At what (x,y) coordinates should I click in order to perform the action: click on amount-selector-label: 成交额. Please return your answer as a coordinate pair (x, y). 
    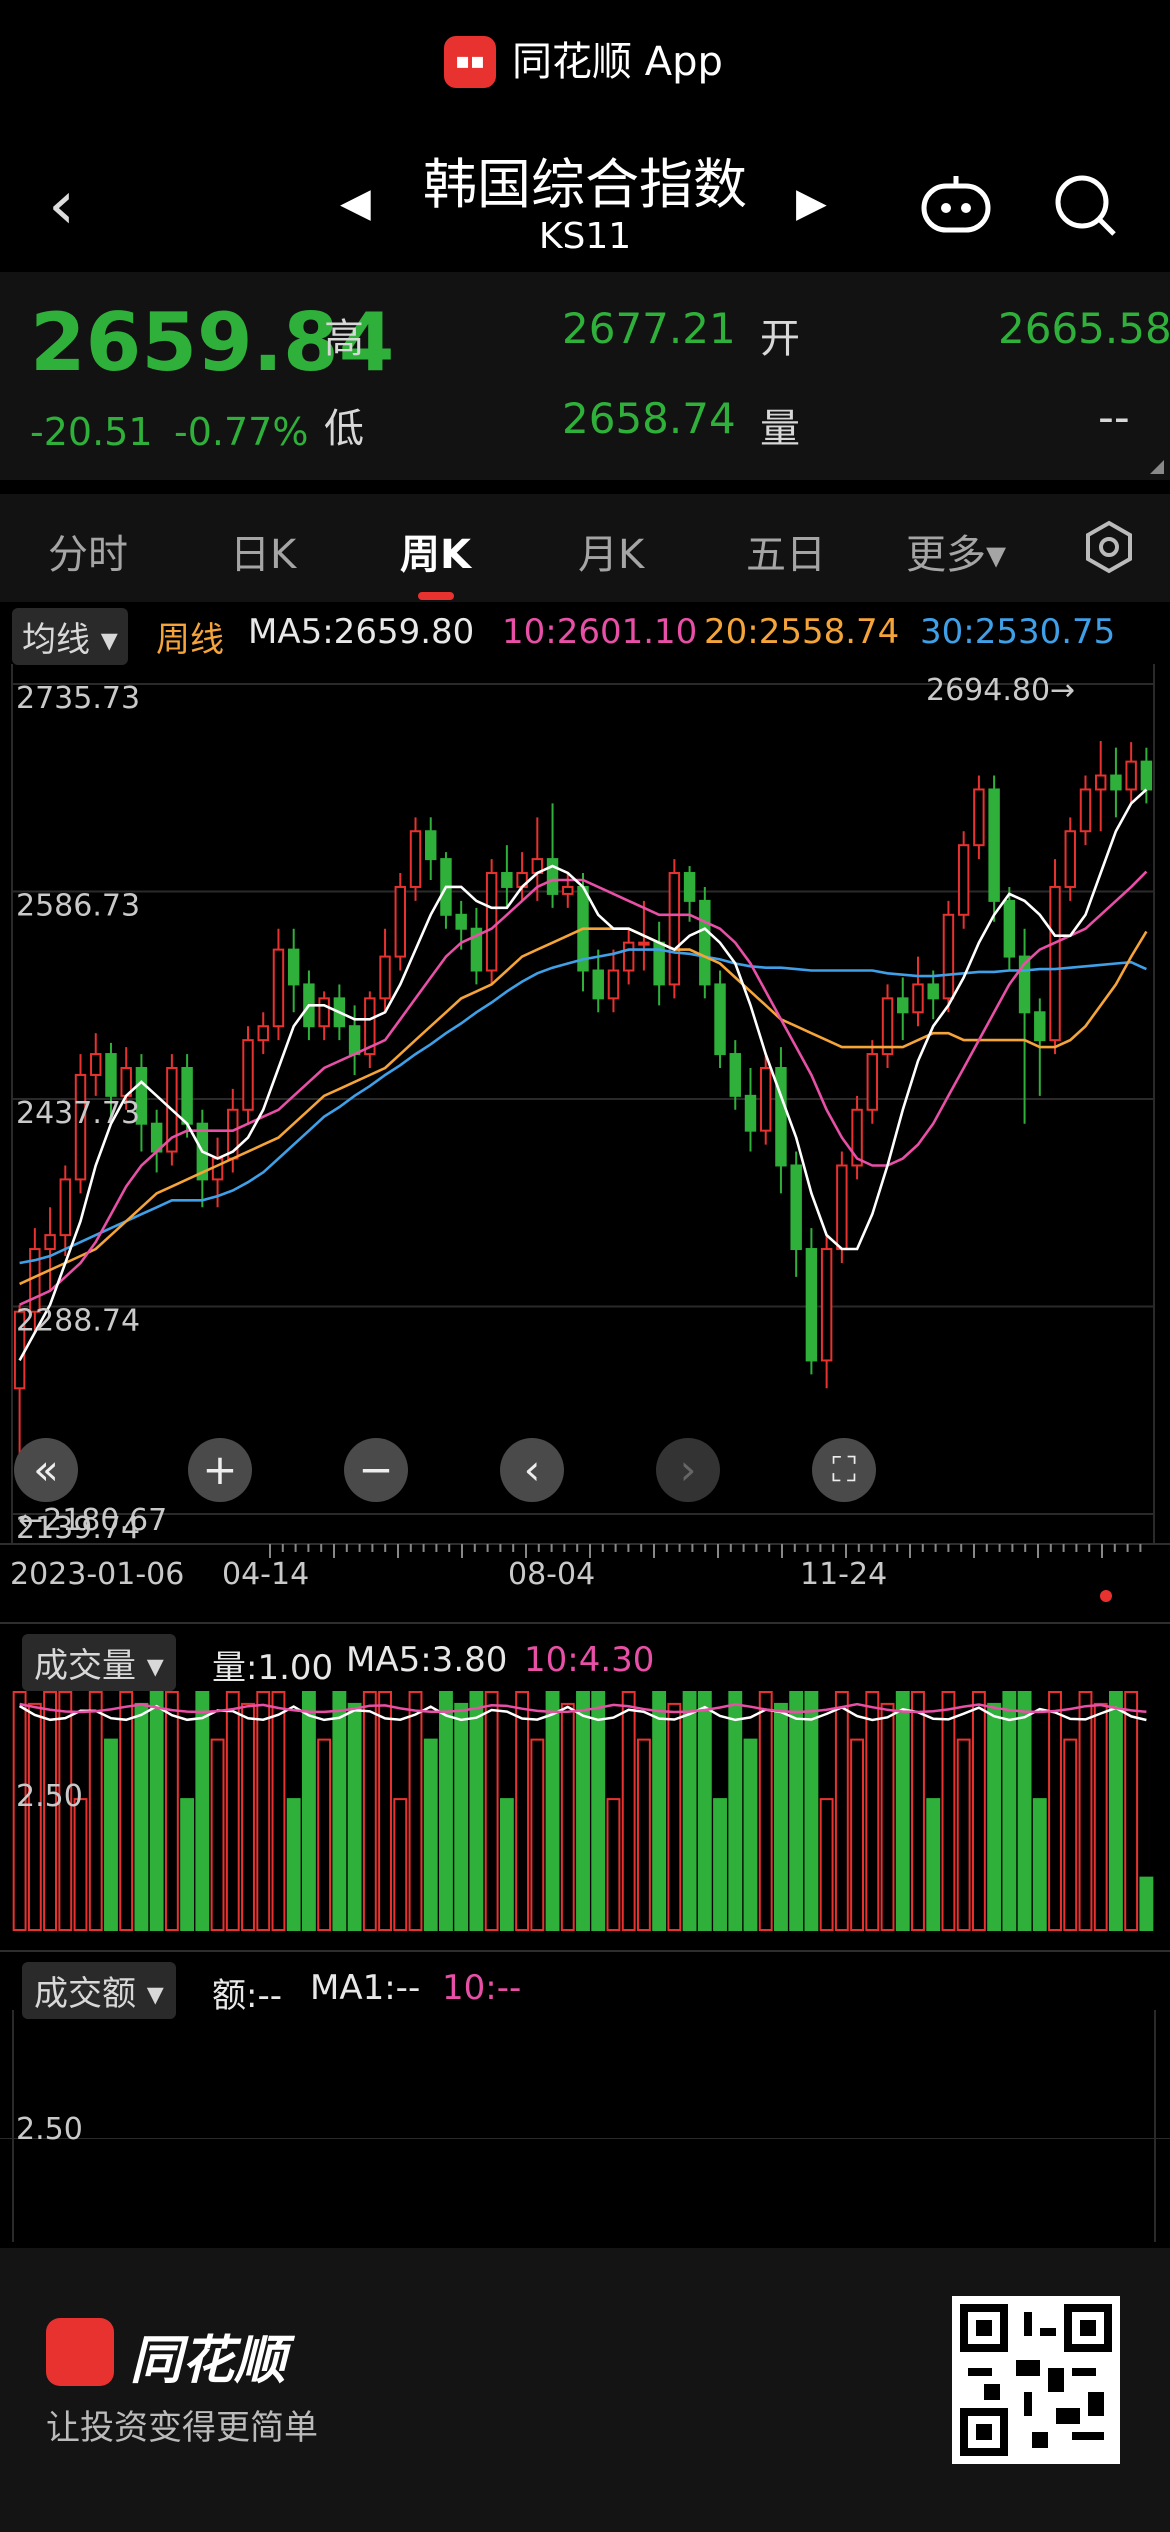
    Looking at the image, I should click on (85, 1994).